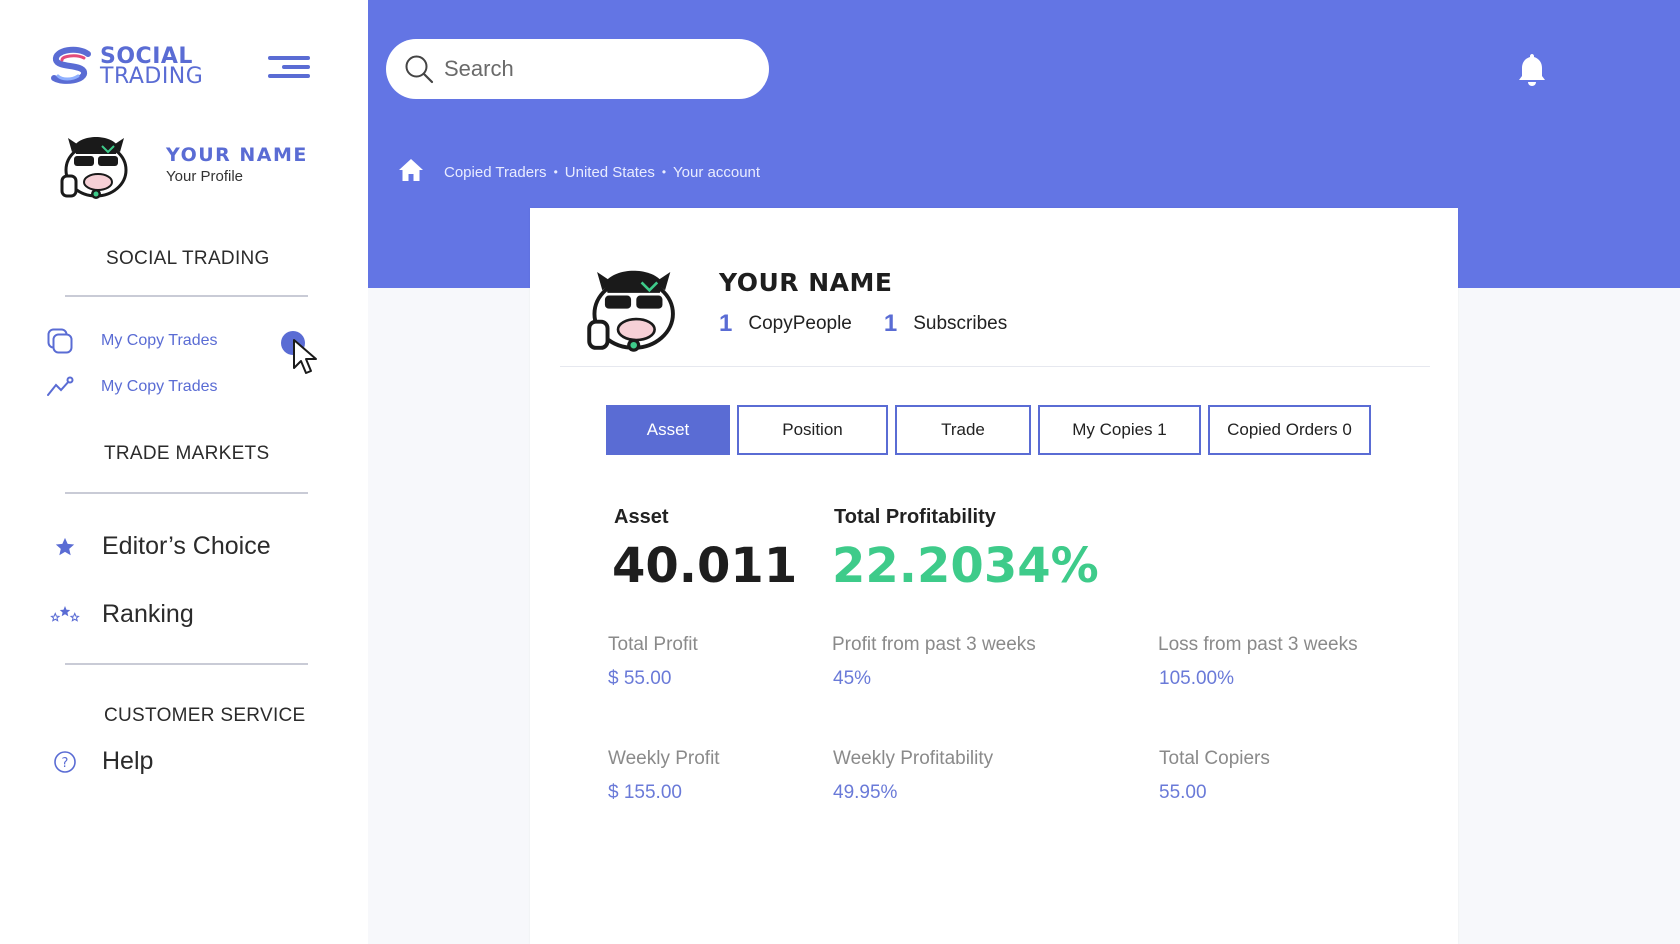  I want to click on star-icon, so click(65, 547).